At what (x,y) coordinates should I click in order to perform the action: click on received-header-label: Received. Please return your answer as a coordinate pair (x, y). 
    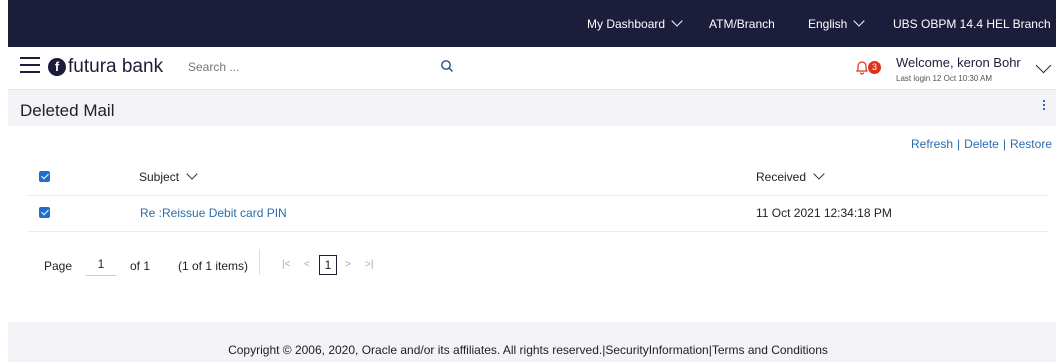
    Looking at the image, I should click on (781, 177).